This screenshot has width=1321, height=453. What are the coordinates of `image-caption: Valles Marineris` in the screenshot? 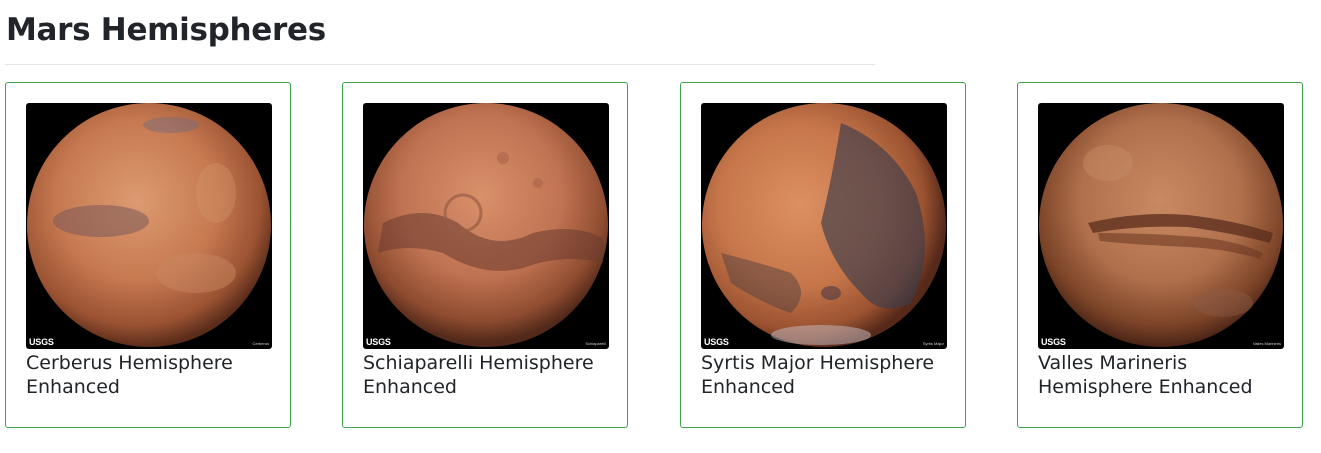 It's located at (1266, 343).